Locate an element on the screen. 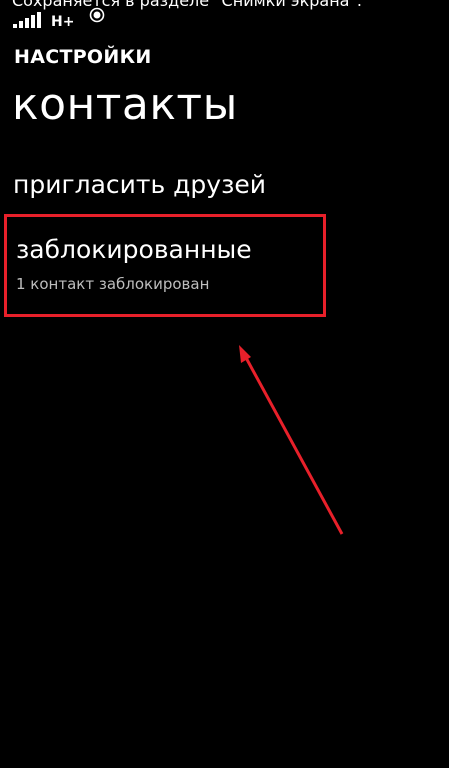 The image size is (449, 768). blocked-contacts-item: заблокированные 1 контакт заблокирован is located at coordinates (165, 265).